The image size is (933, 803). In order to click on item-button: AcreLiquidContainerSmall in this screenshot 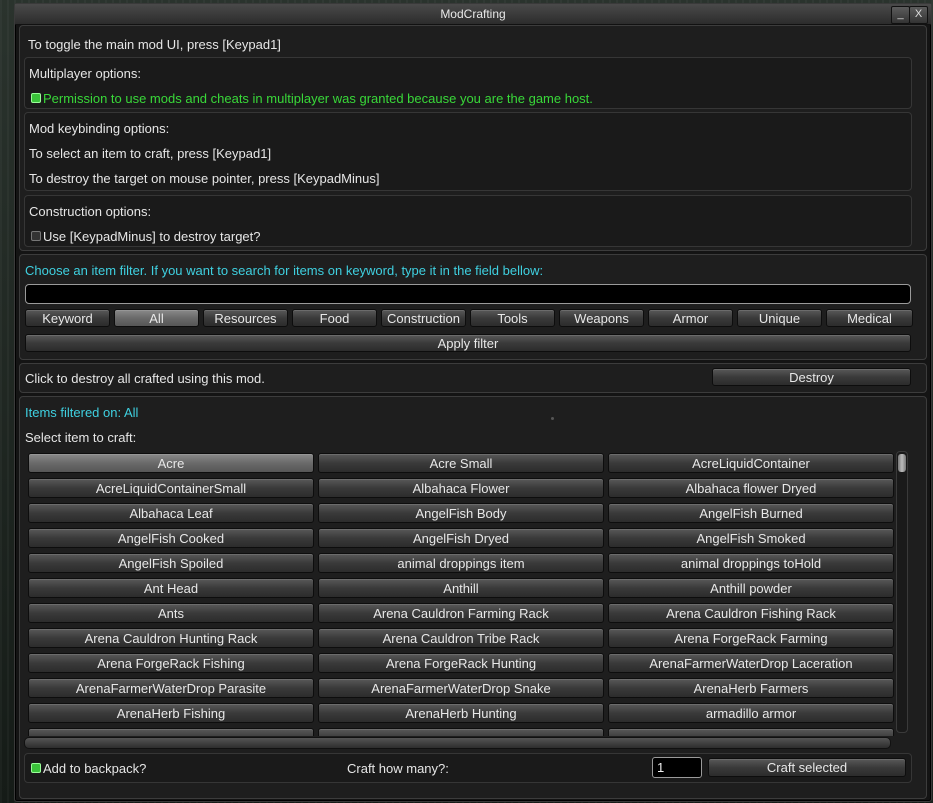, I will do `click(171, 488)`.